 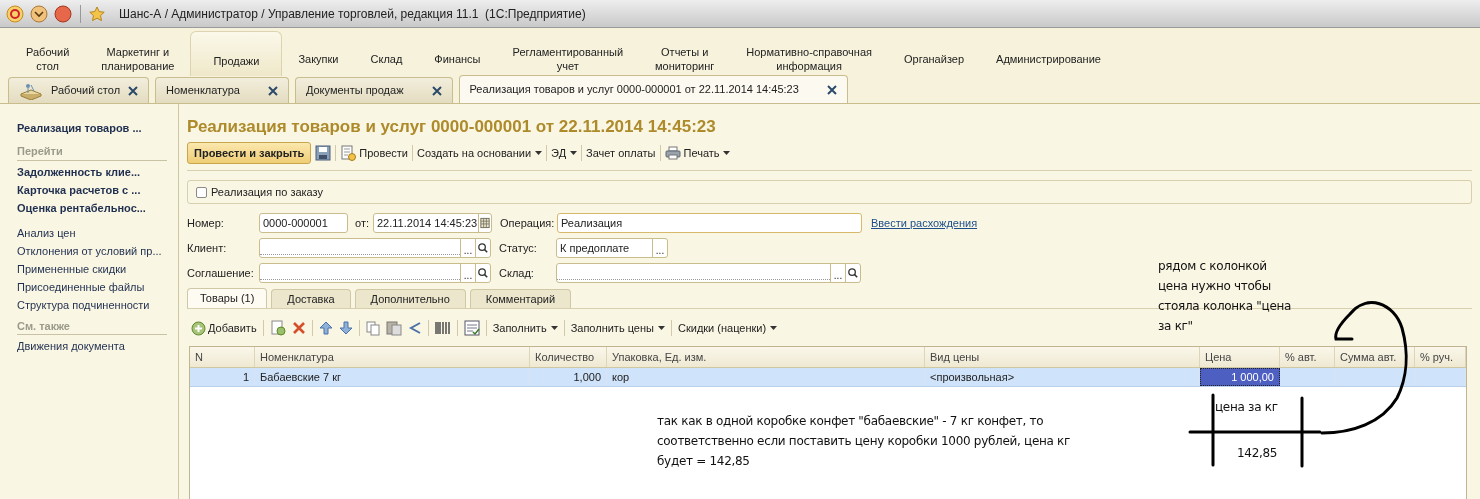 What do you see at coordinates (697, 153) in the screenshot?
I see `print-button: Печать` at bounding box center [697, 153].